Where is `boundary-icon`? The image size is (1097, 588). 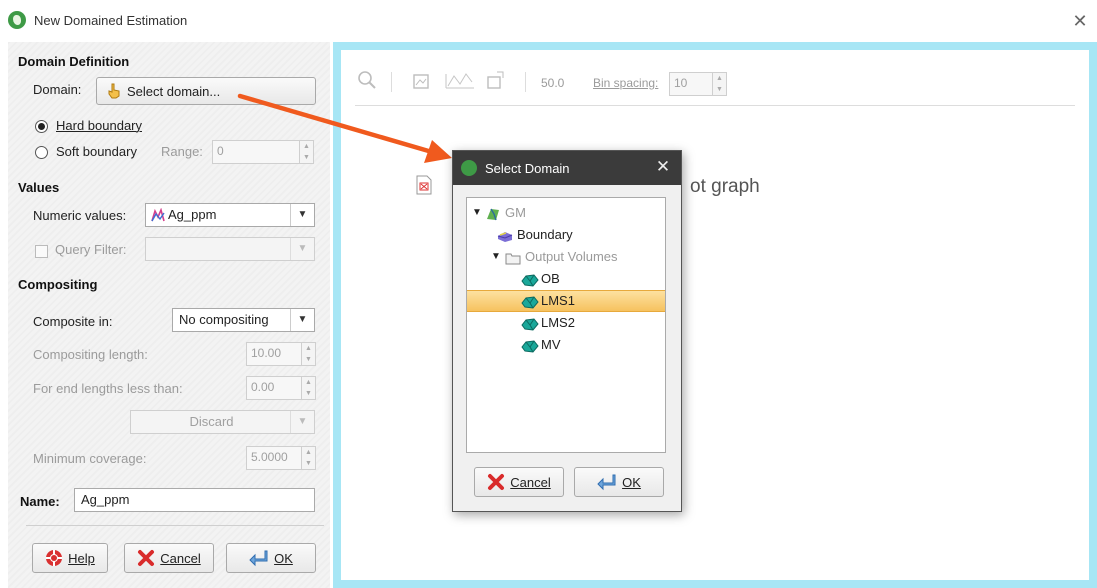
boundary-icon is located at coordinates (505, 235).